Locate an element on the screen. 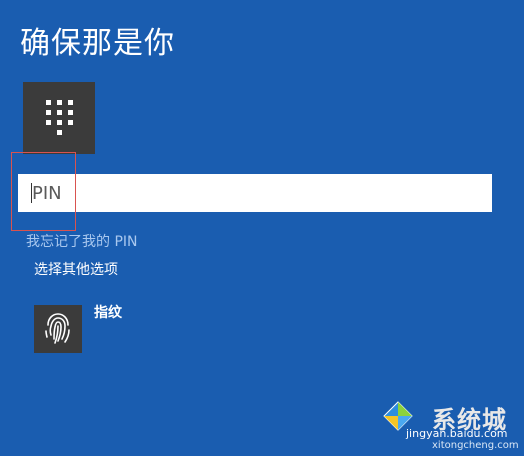  pin-keypad-tile is located at coordinates (59, 118).